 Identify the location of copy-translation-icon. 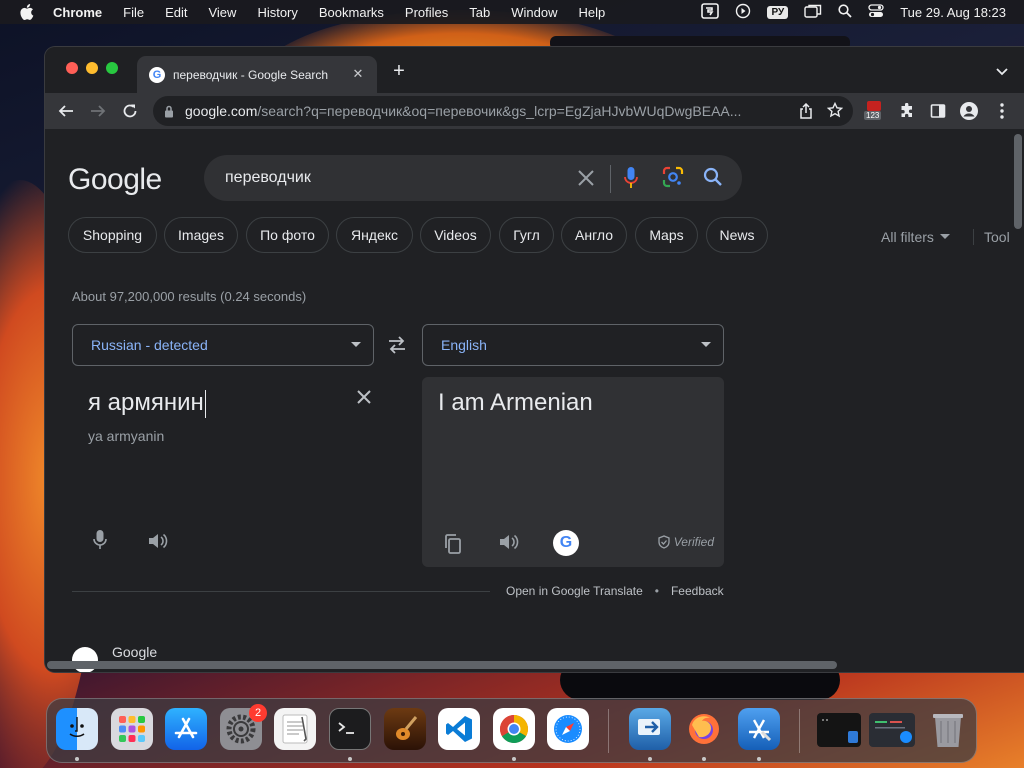
(453, 546).